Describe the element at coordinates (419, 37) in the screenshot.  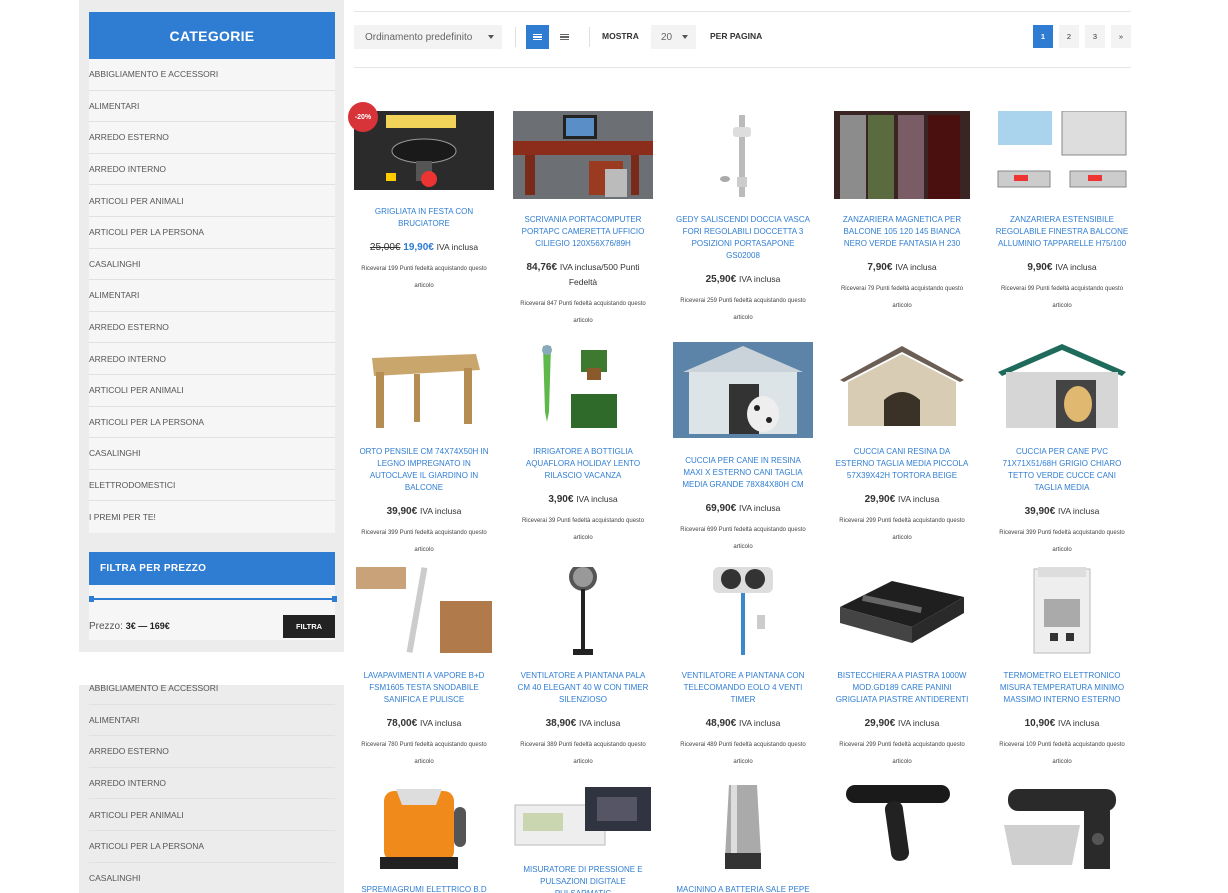
I see `sort-select-value: Ordinamento predefinito` at that location.